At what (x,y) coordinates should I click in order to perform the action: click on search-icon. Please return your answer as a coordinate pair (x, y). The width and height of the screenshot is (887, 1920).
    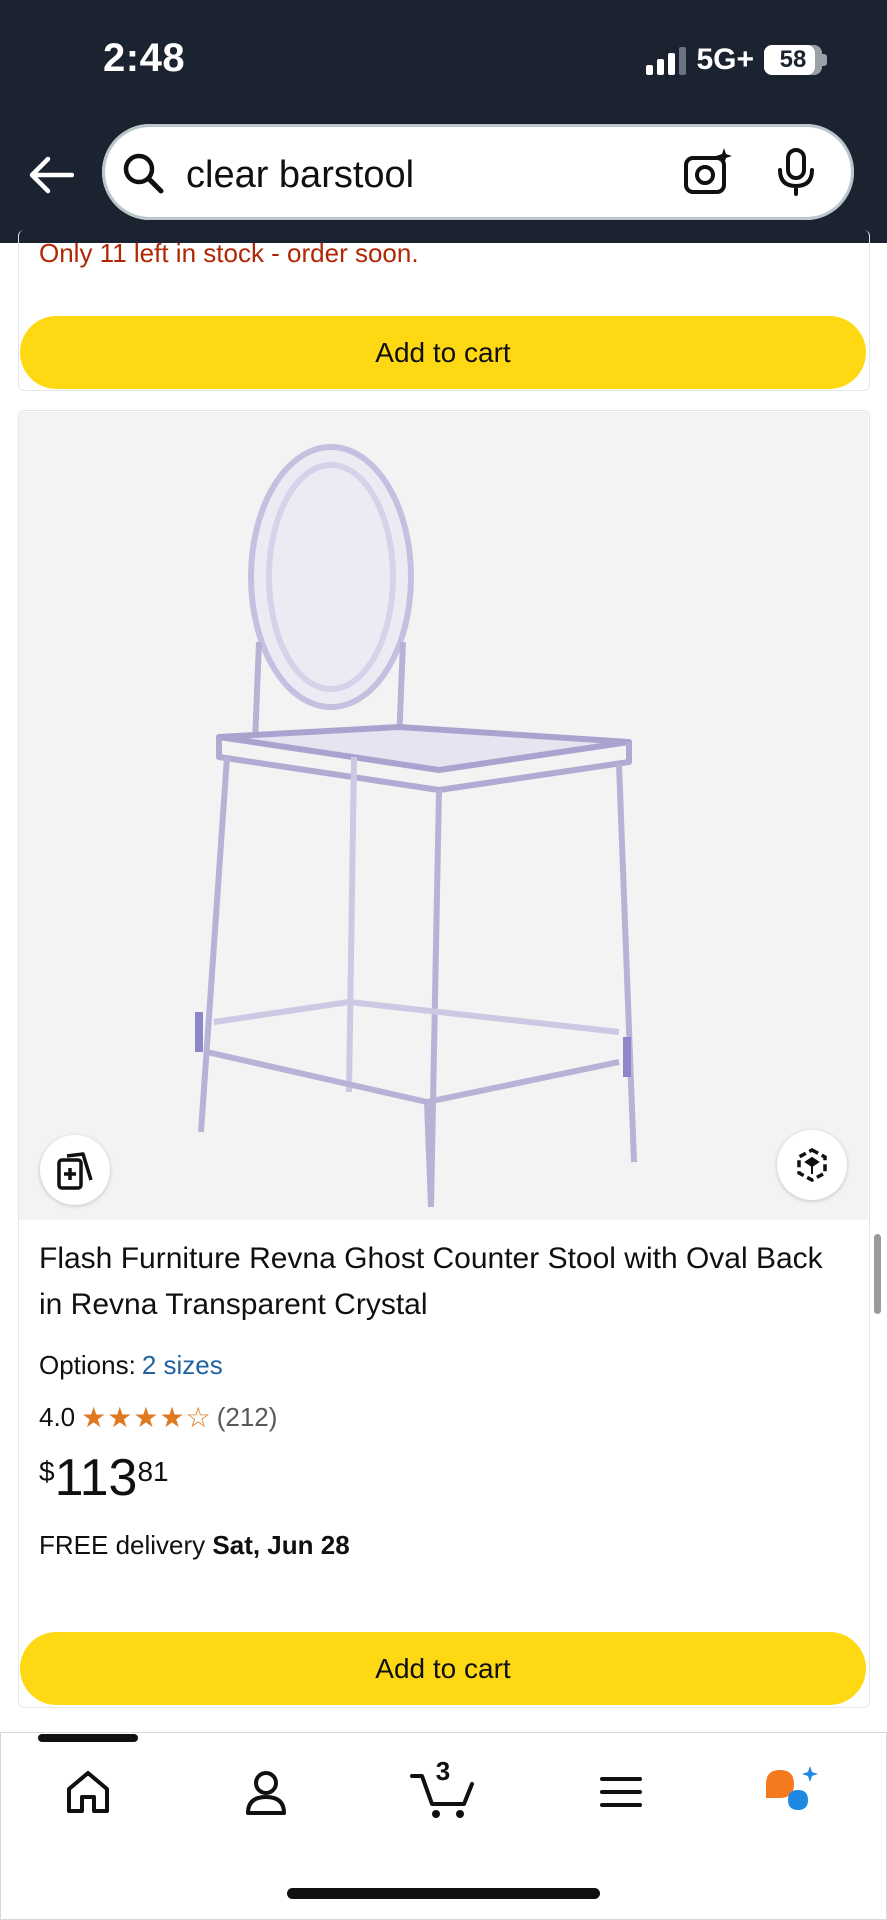
    Looking at the image, I should click on (143, 173).